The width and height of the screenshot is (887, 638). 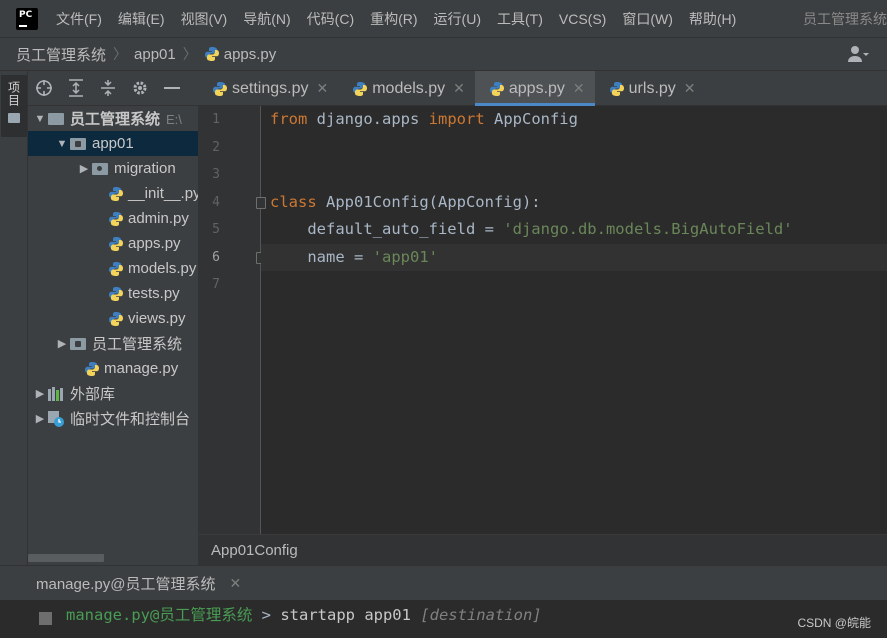 What do you see at coordinates (289, 119) in the screenshot?
I see `code-keyword: from` at bounding box center [289, 119].